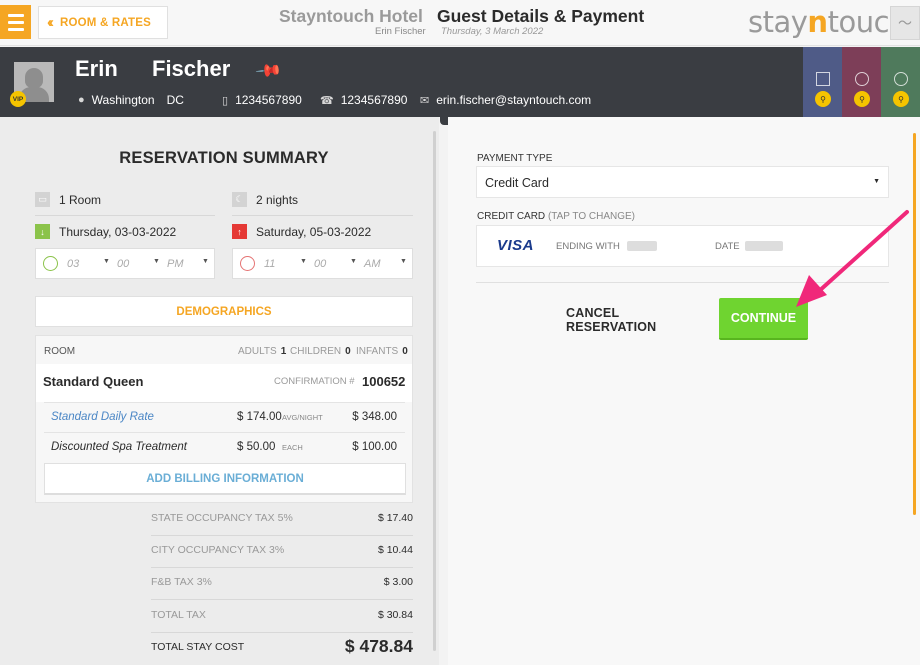  Describe the element at coordinates (492, 31) in the screenshot. I see `business-date: Thursday, 3 March 2022` at that location.